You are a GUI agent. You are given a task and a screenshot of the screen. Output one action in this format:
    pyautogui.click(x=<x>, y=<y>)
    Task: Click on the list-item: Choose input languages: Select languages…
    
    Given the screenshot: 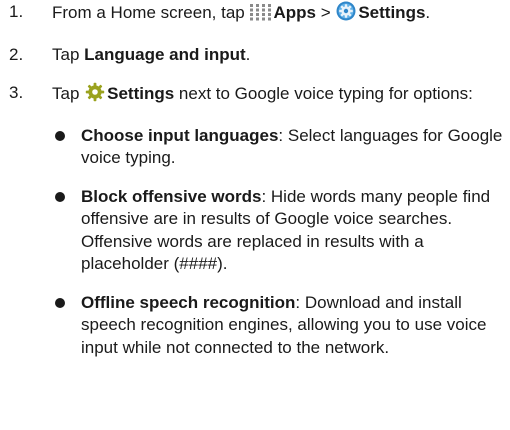 What is the action you would take?
    pyautogui.click(x=278, y=147)
    